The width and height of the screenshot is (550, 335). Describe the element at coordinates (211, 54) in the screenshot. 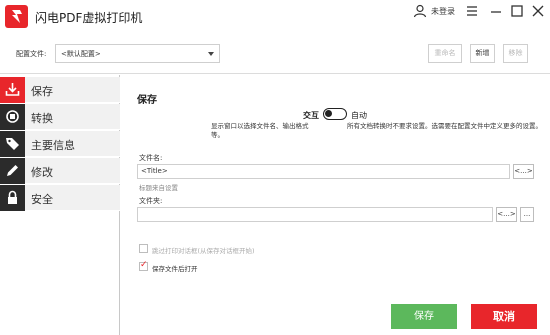

I see `chevron-down-icon` at that location.